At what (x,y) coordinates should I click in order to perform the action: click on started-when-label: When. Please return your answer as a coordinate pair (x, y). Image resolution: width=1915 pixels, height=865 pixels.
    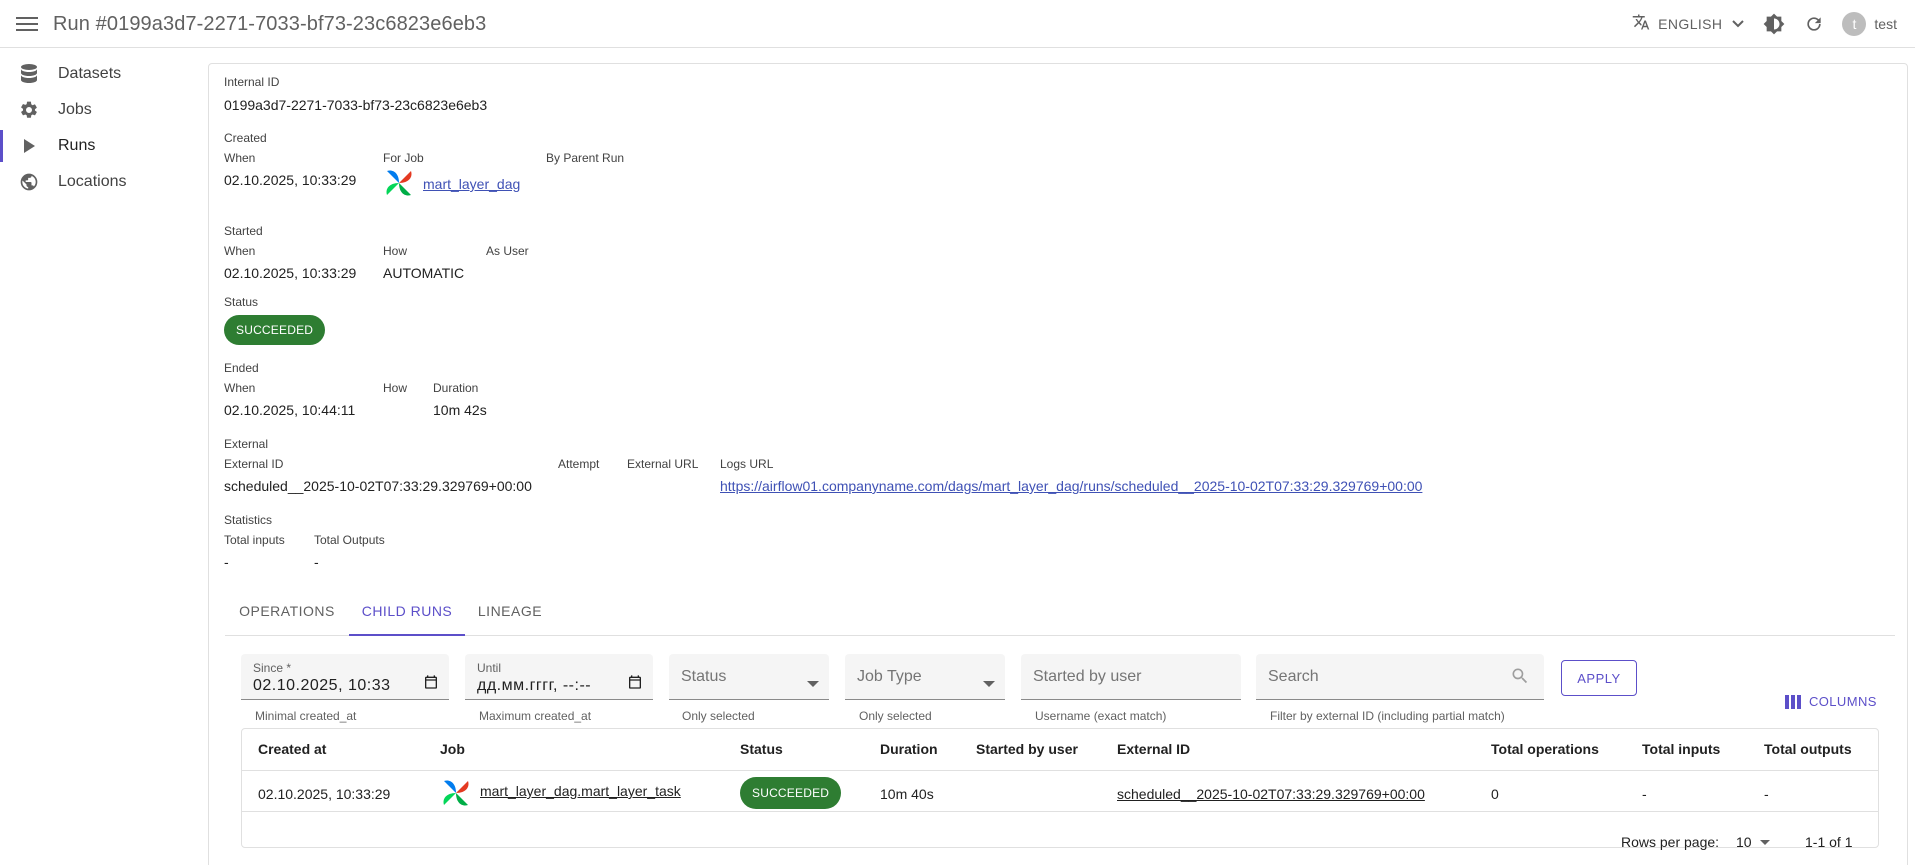
    Looking at the image, I should click on (240, 251).